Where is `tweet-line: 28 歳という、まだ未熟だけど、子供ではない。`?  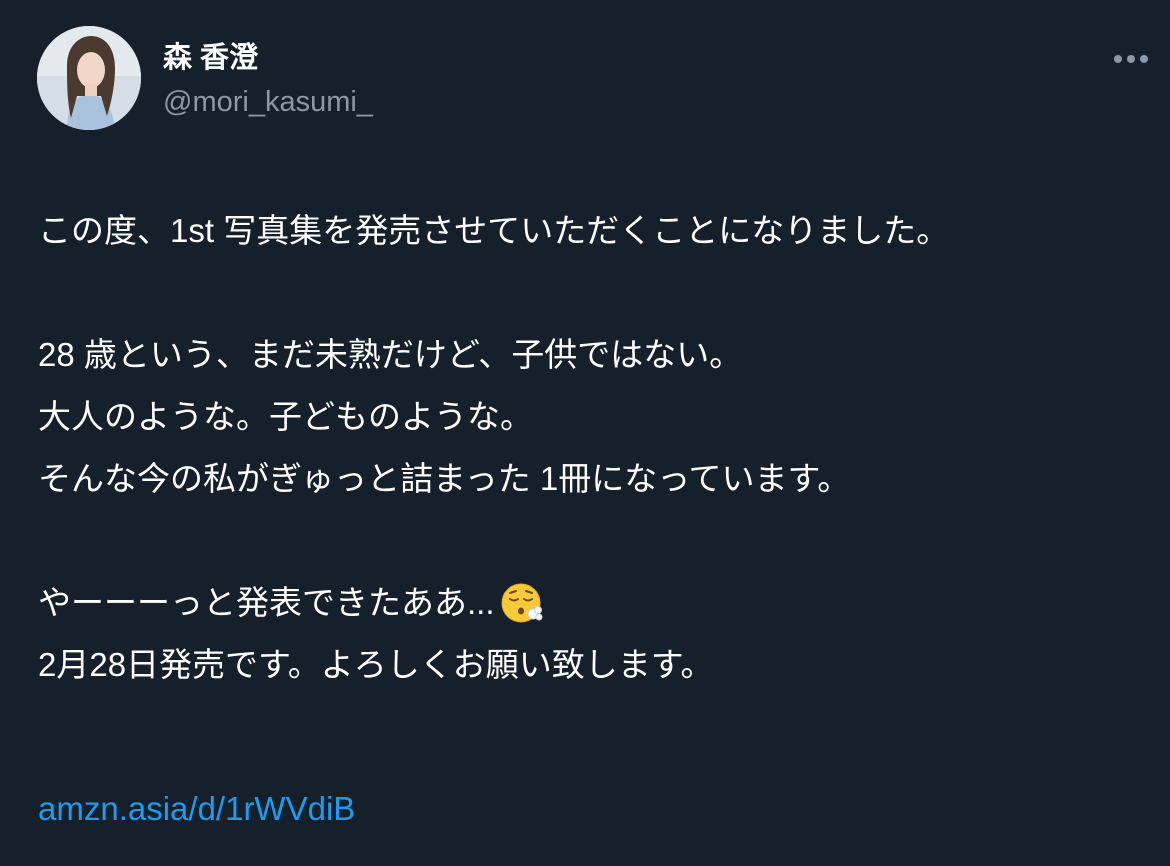
tweet-line: 28 歳という、まだ未熟だけど、子供ではない。 is located at coordinates (390, 354).